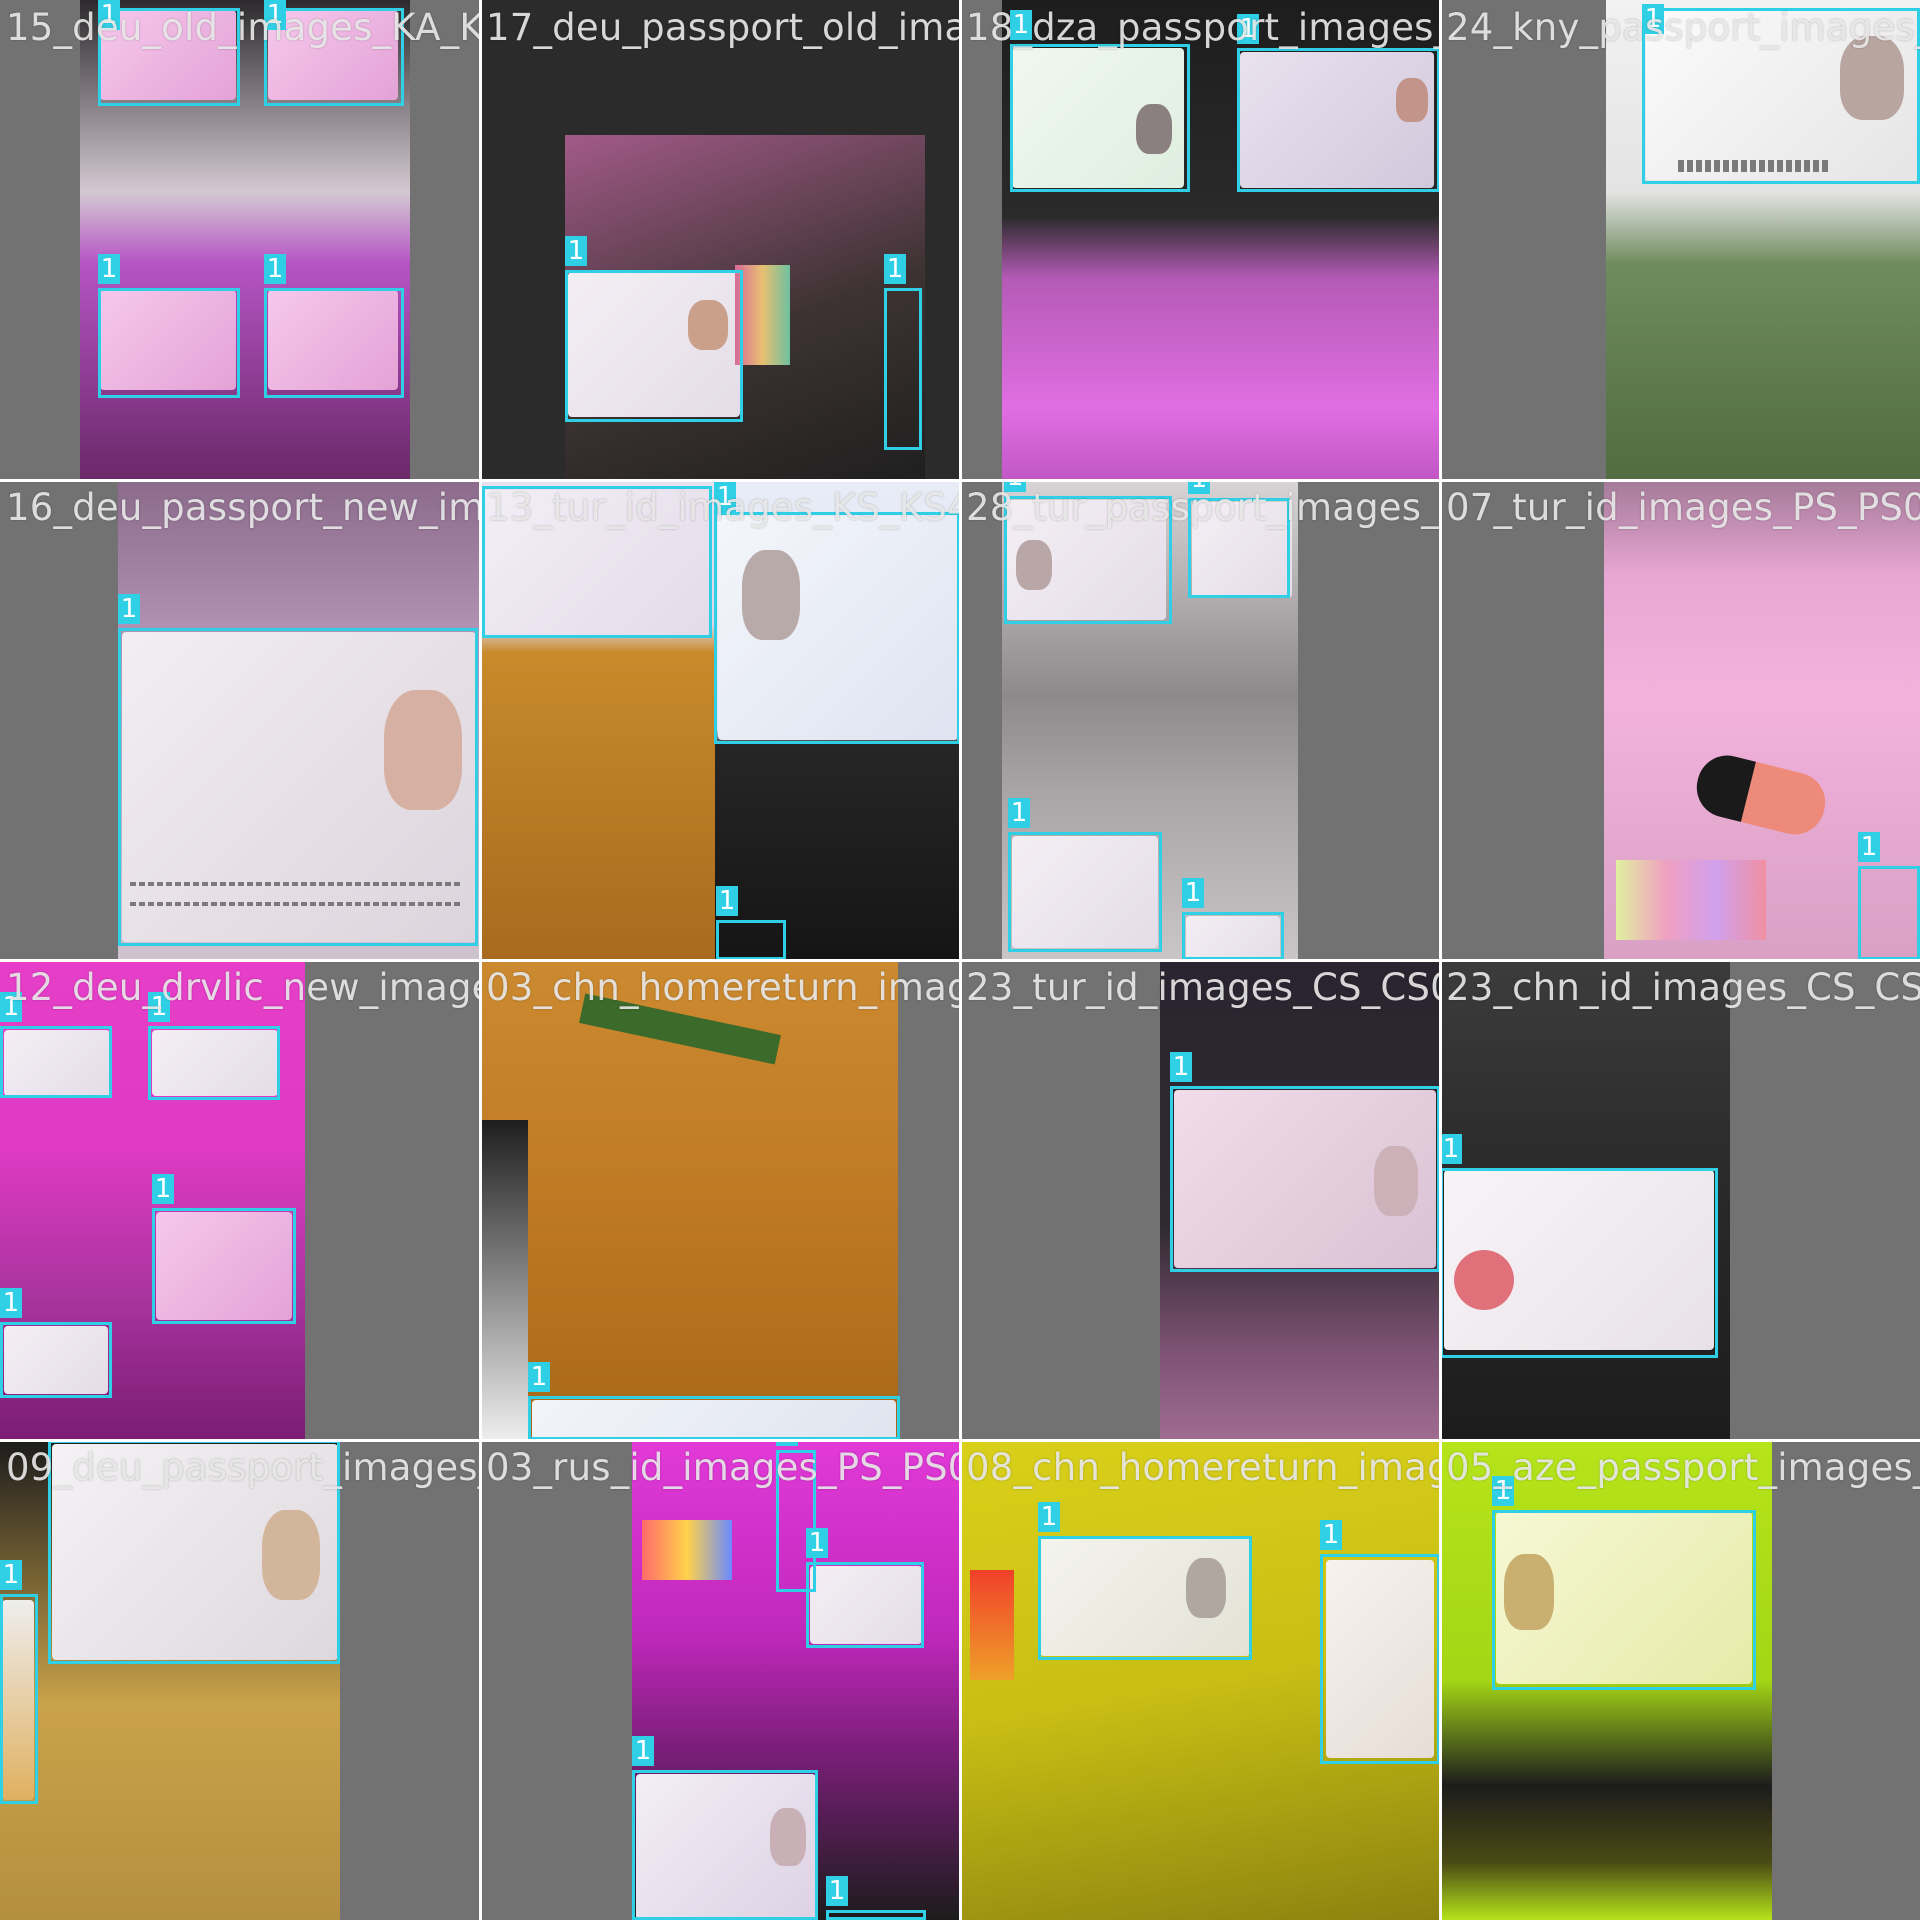  What do you see at coordinates (1203, 507) in the screenshot?
I see `tile-filename: 28_tur_passport_images_TA_TA28_29.png` at bounding box center [1203, 507].